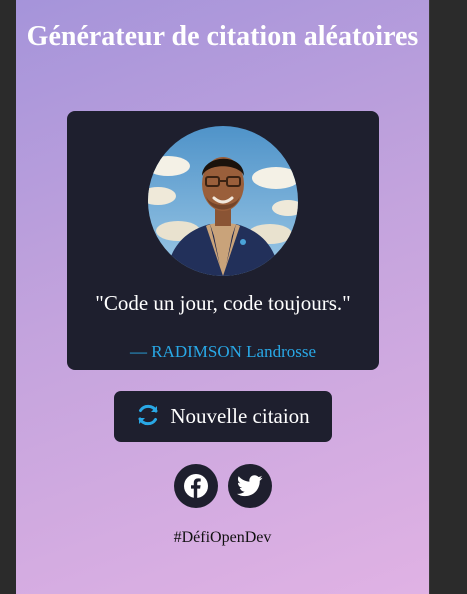 The height and width of the screenshot is (594, 467). Describe the element at coordinates (429, 297) in the screenshot. I see `divider` at that location.